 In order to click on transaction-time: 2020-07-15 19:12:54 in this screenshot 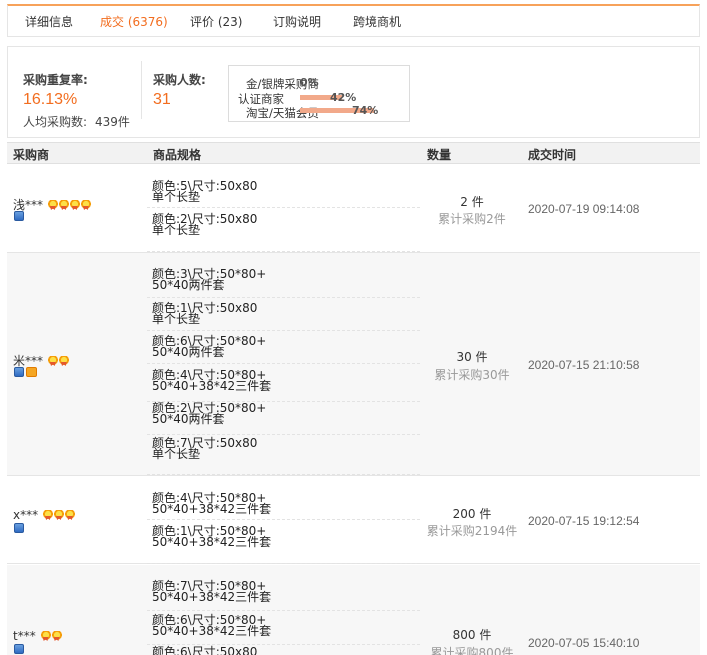, I will do `click(584, 521)`.